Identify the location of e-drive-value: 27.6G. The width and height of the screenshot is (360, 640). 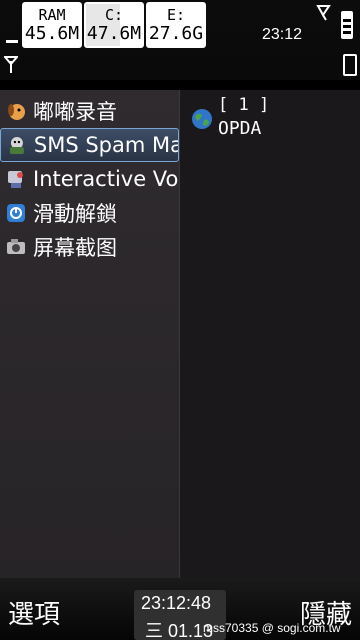
(176, 33).